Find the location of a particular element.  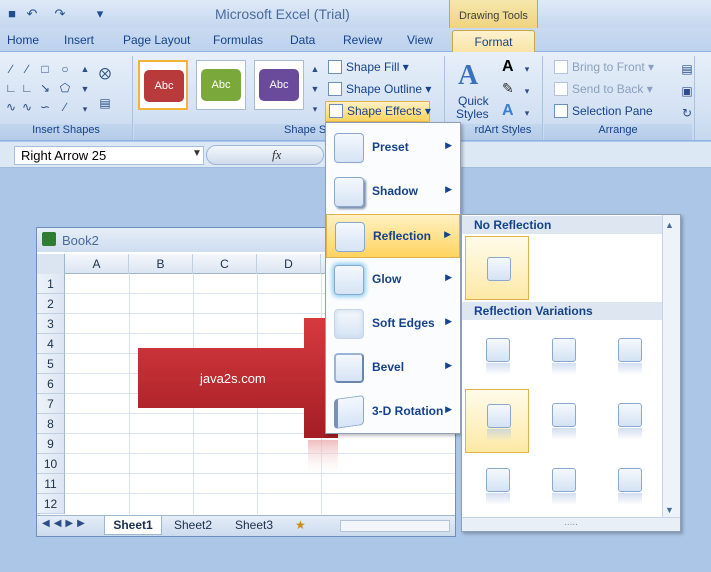

text-box-icon: ▤ is located at coordinates (105, 103).